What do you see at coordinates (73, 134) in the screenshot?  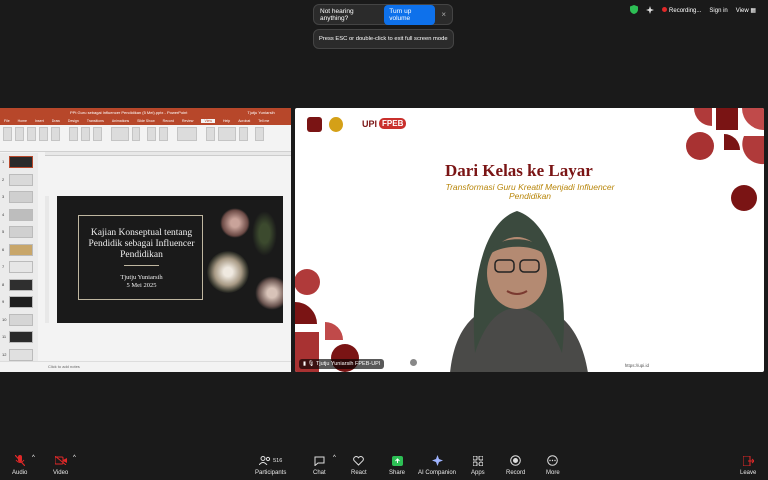 I see `slide-master-icon` at bounding box center [73, 134].